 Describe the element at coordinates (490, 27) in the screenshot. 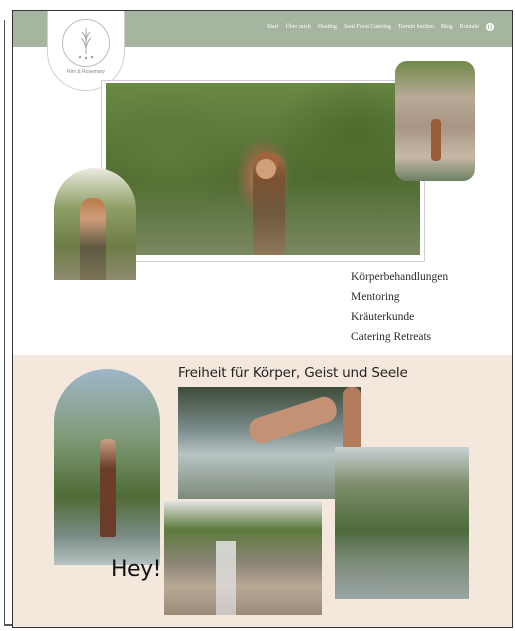

I see `globe-icon` at that location.